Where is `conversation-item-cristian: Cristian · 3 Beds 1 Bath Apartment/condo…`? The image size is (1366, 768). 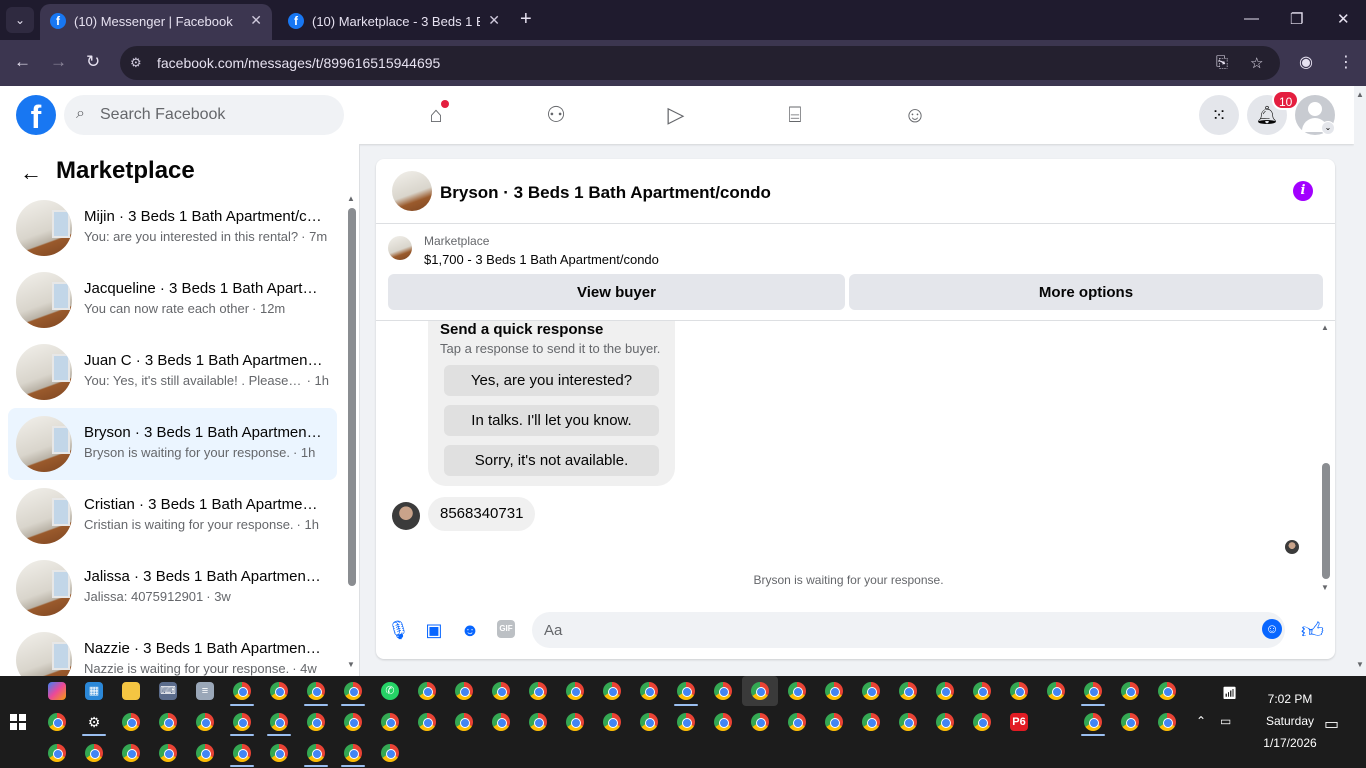
conversation-item-cristian: Cristian · 3 Beds 1 Bath Apartment/condo… is located at coordinates (172, 516).